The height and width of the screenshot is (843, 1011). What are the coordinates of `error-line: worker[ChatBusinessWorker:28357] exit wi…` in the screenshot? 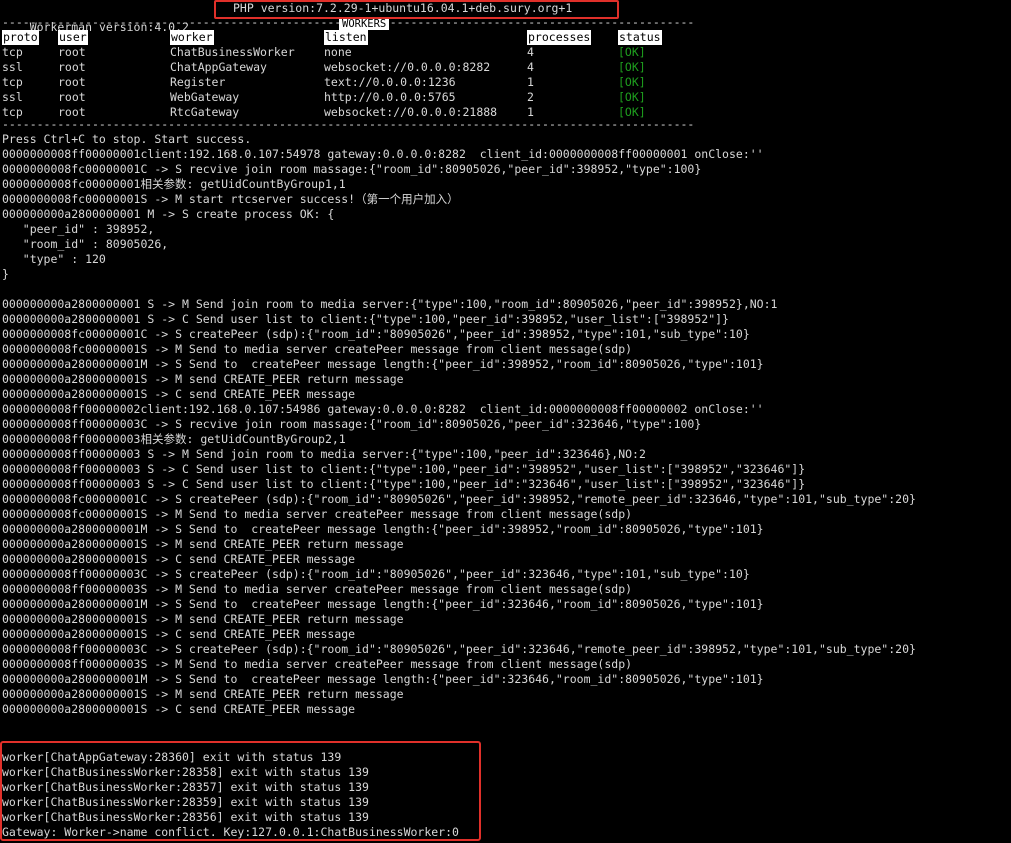 It's located at (185, 787).